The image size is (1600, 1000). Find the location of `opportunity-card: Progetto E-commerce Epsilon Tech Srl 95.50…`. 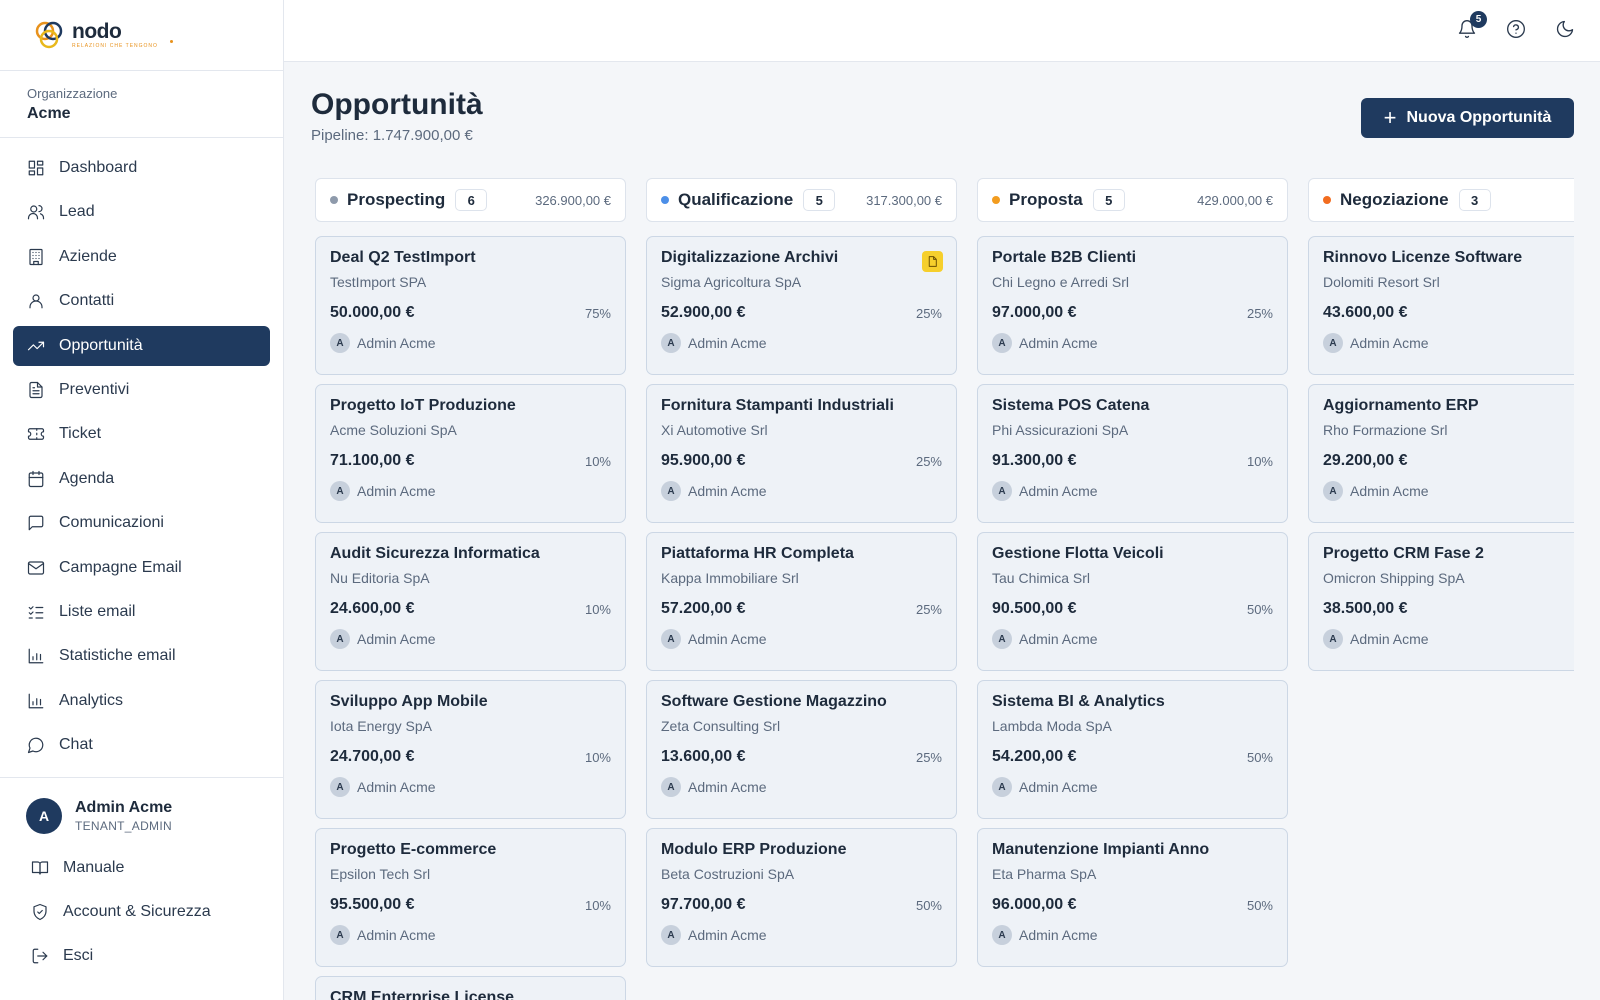

opportunity-card: Progetto E-commerce Epsilon Tech Srl 95.50… is located at coordinates (470, 897).